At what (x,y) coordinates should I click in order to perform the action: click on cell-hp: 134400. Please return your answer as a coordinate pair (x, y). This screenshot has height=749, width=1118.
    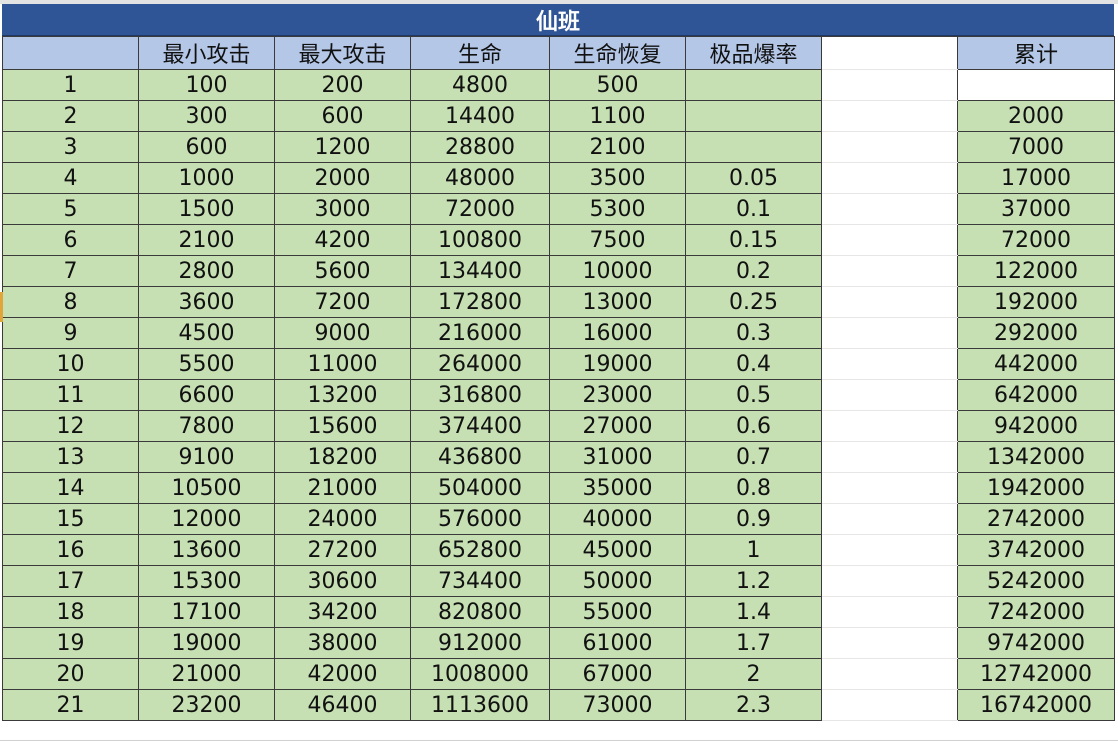
    Looking at the image, I should click on (480, 271).